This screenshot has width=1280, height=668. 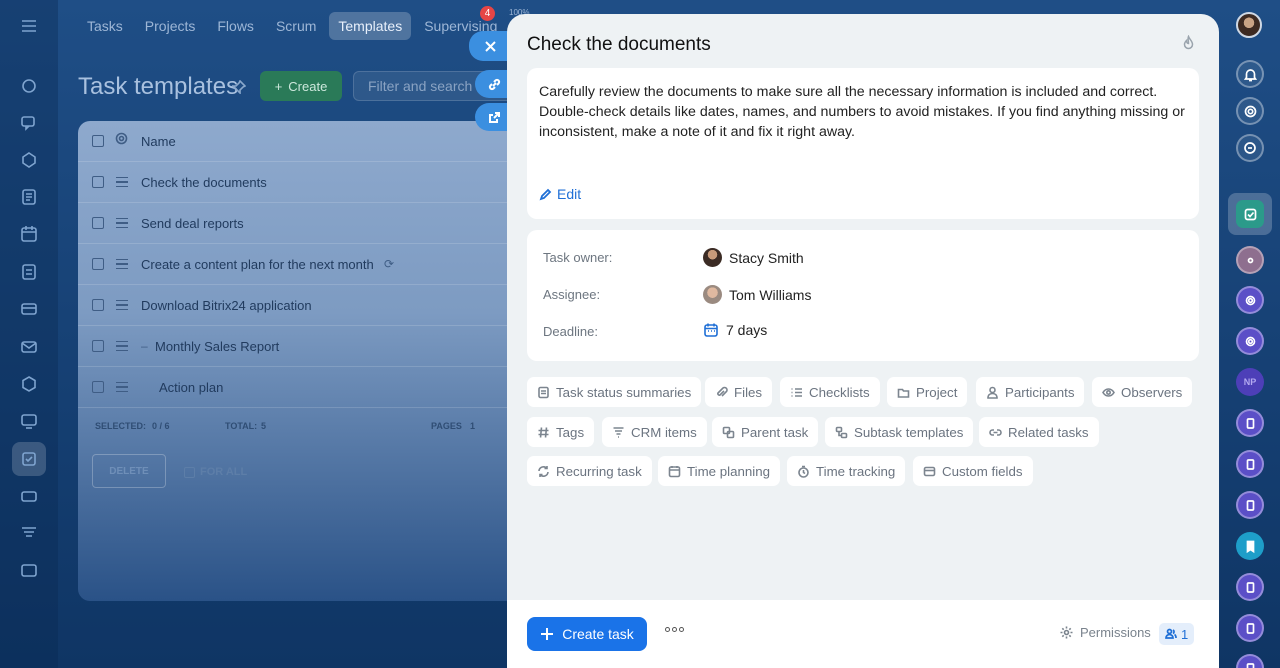 What do you see at coordinates (192, 223) in the screenshot?
I see `row-title: Send deal reports` at bounding box center [192, 223].